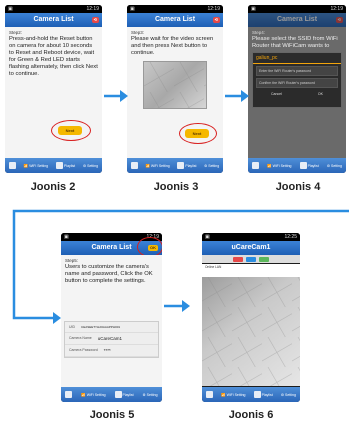  I want to click on camera-name-row: Camera Name uCareCam1, so click(111, 339).